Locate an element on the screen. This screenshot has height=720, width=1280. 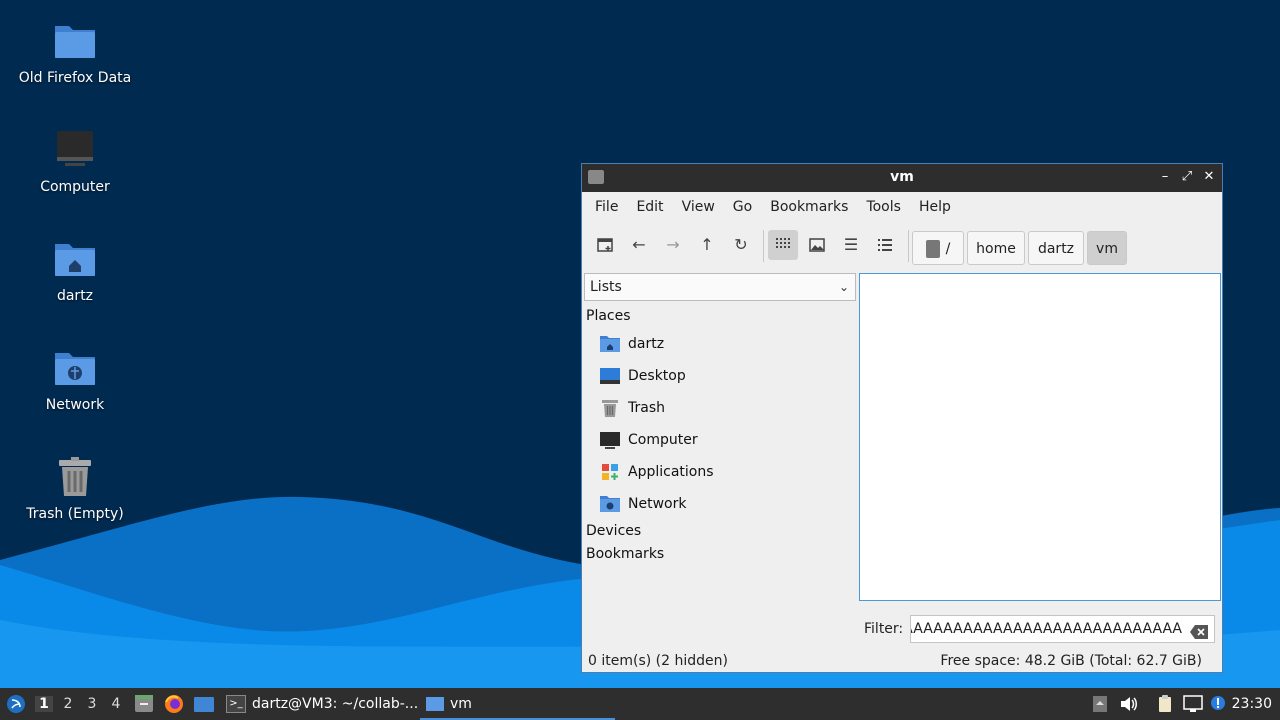
chevron-down-icon: ⌄ is located at coordinates (843, 287).